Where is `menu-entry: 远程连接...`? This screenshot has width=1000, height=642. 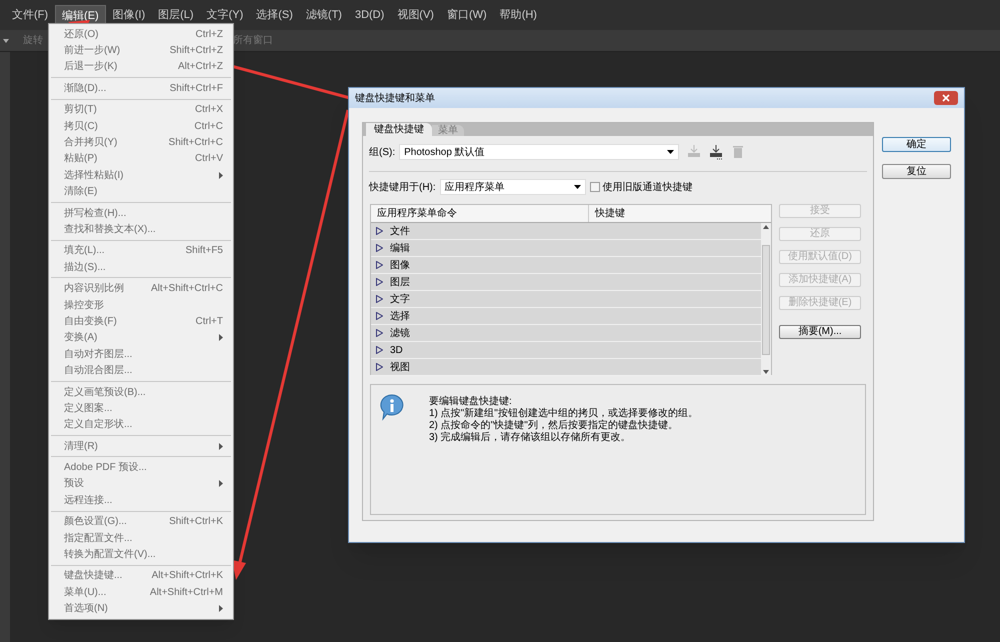 menu-entry: 远程连接... is located at coordinates (141, 500).